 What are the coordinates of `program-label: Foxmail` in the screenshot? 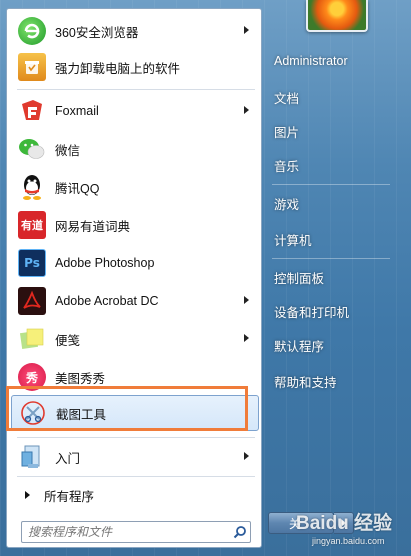 It's located at (77, 111).